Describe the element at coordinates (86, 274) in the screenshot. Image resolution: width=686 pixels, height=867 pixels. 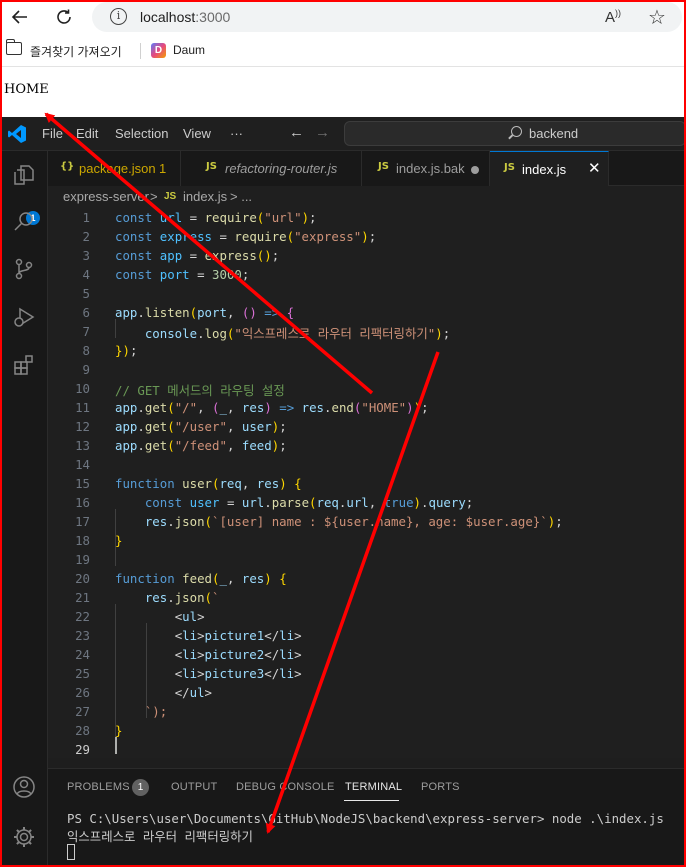
I see `line-number: 4` at that location.